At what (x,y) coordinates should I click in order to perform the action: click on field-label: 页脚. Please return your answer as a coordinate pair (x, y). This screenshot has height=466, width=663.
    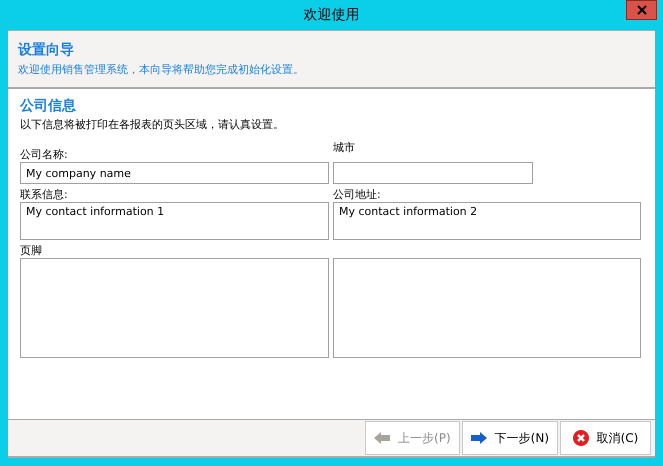
    Looking at the image, I should click on (31, 250).